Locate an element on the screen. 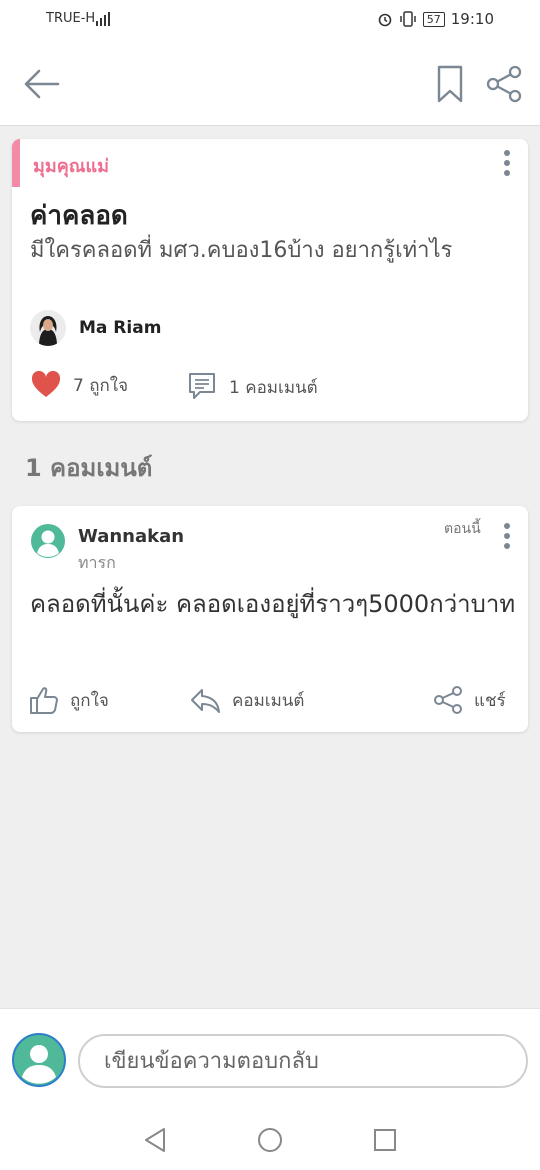 Image resolution: width=540 pixels, height=1170 pixels. status-right: 57 19:10 is located at coordinates (435, 19).